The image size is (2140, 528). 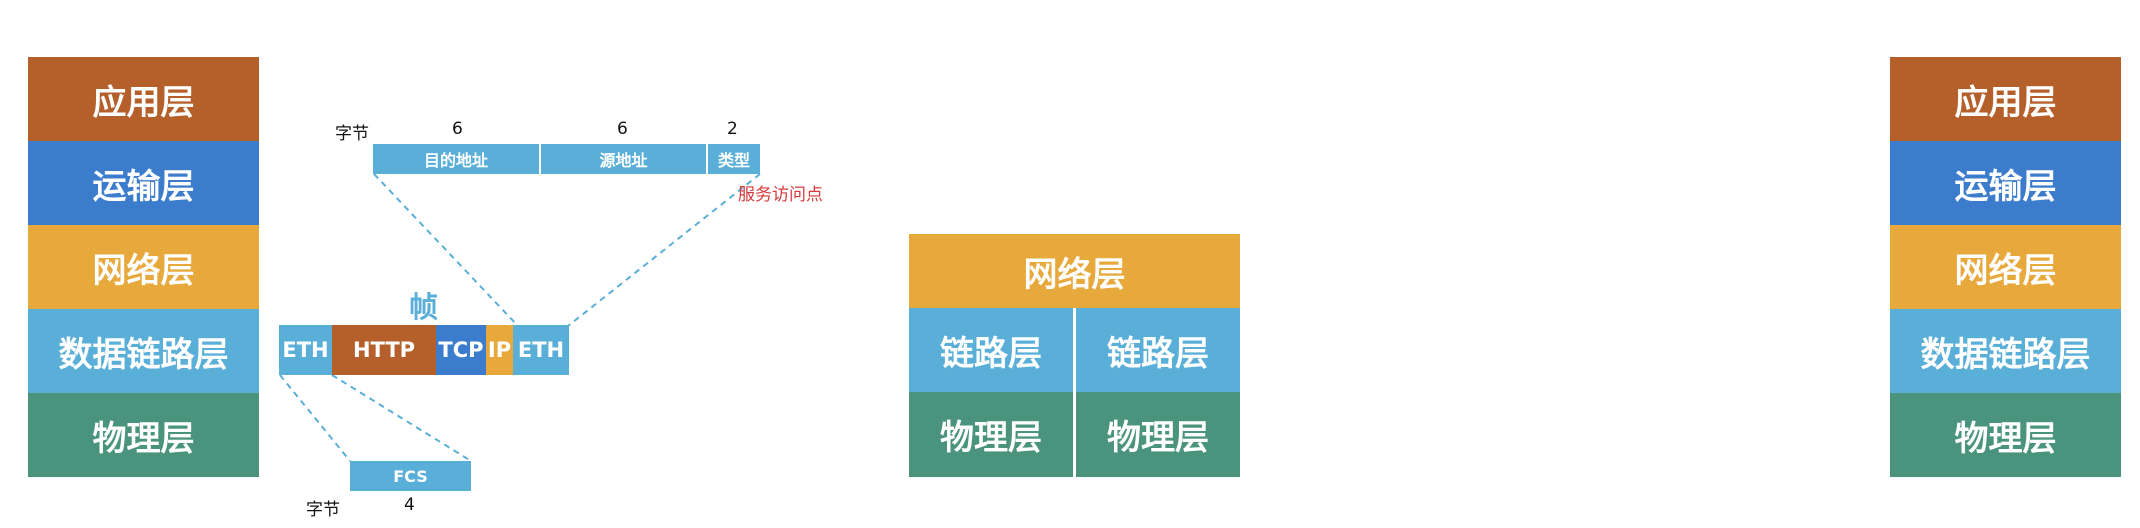 I want to click on frame-bar: ETH HTTP TCP IP ETH, so click(x=424, y=350).